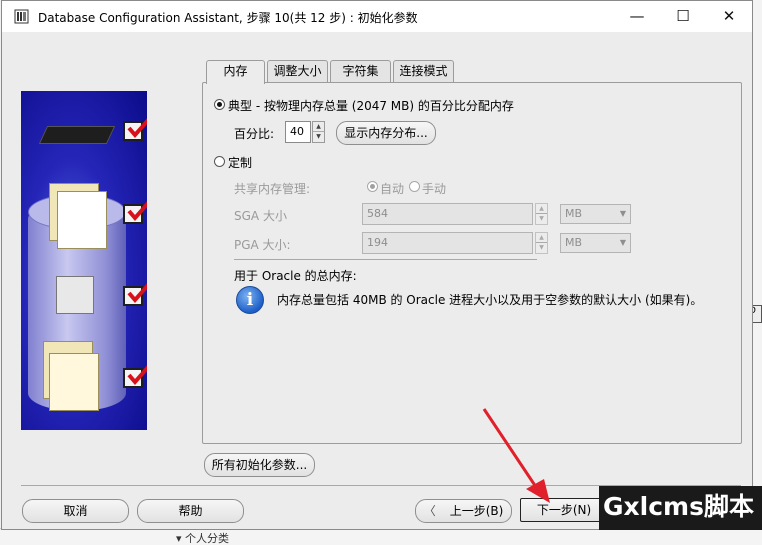 The width and height of the screenshot is (762, 545). I want to click on typical-label: 典型 - 按物理内存总量 (2047 MB) 的百分比分配内存, so click(371, 106).